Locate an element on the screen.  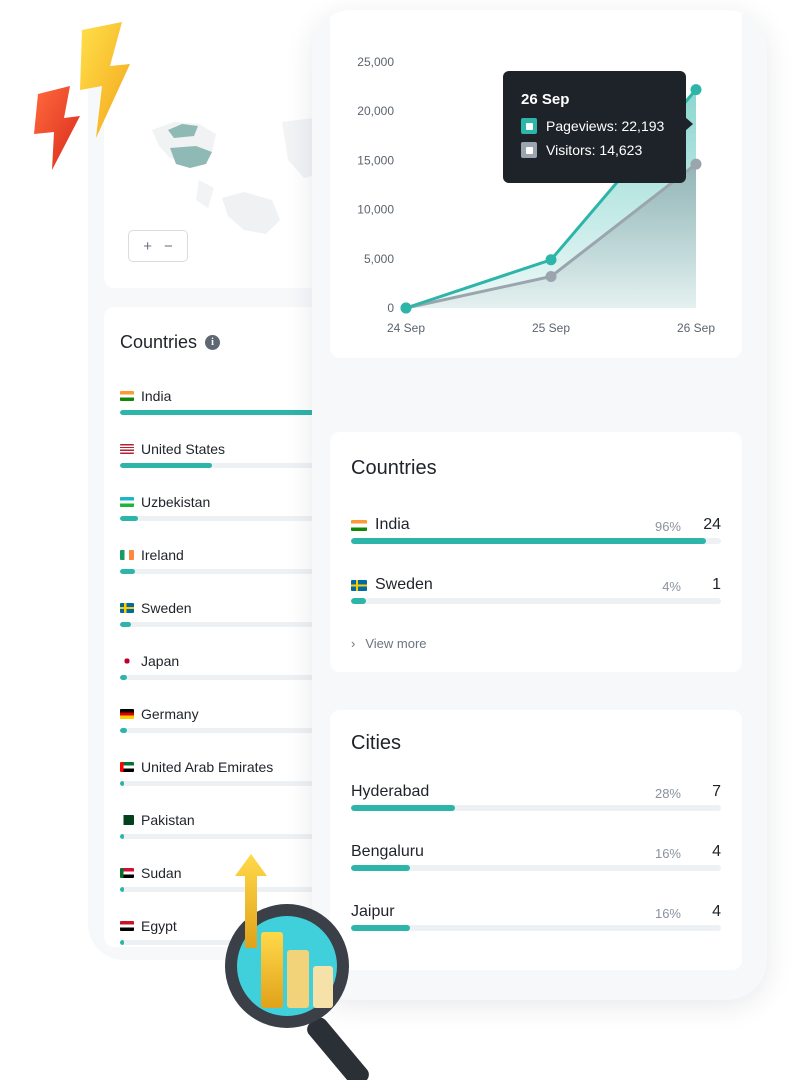
left-country-name-group: United States is located at coordinates (172, 449).